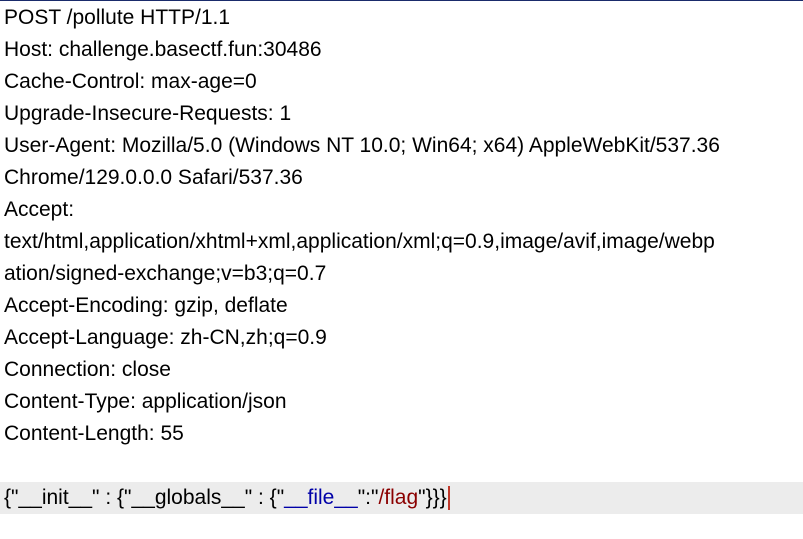  Describe the element at coordinates (401, 434) in the screenshot. I see `content-length-header: Content-Length: 55` at that location.